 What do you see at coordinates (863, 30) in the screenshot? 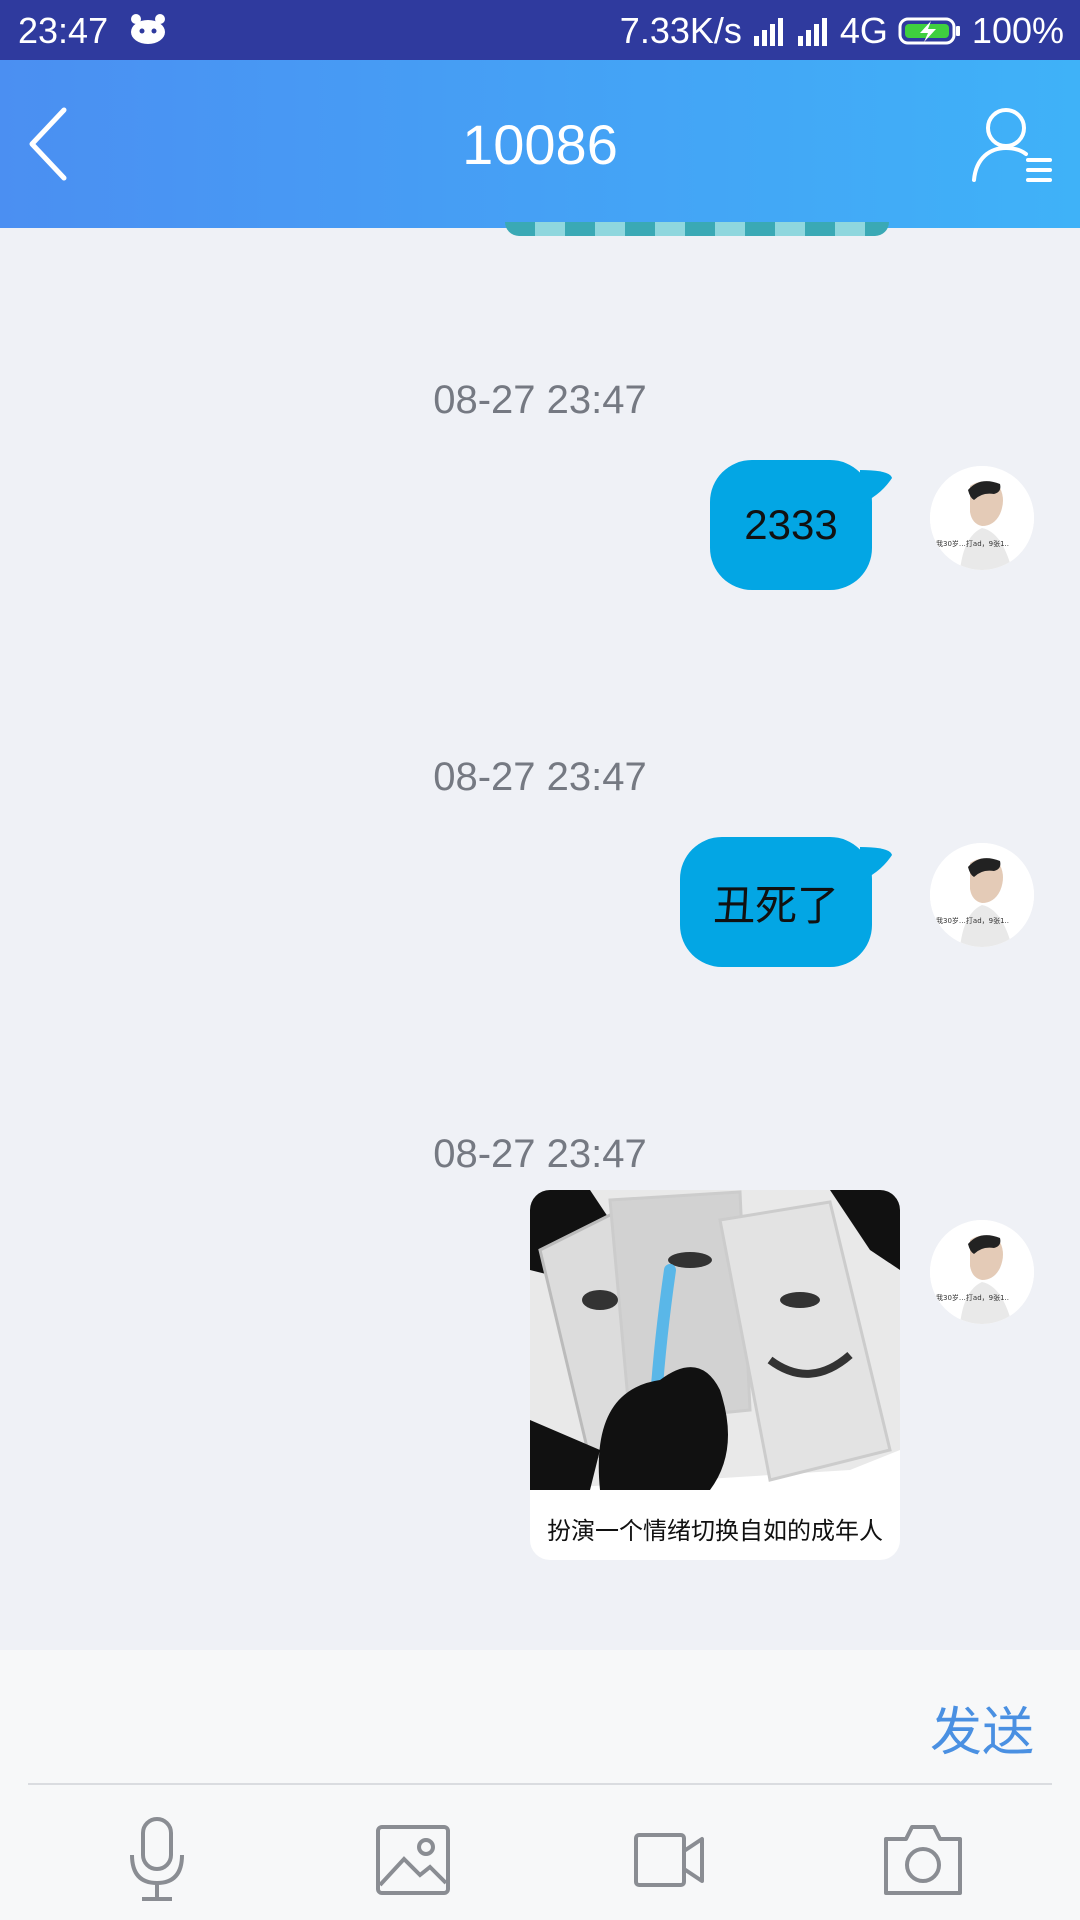
I see `network-type: 4G` at bounding box center [863, 30].